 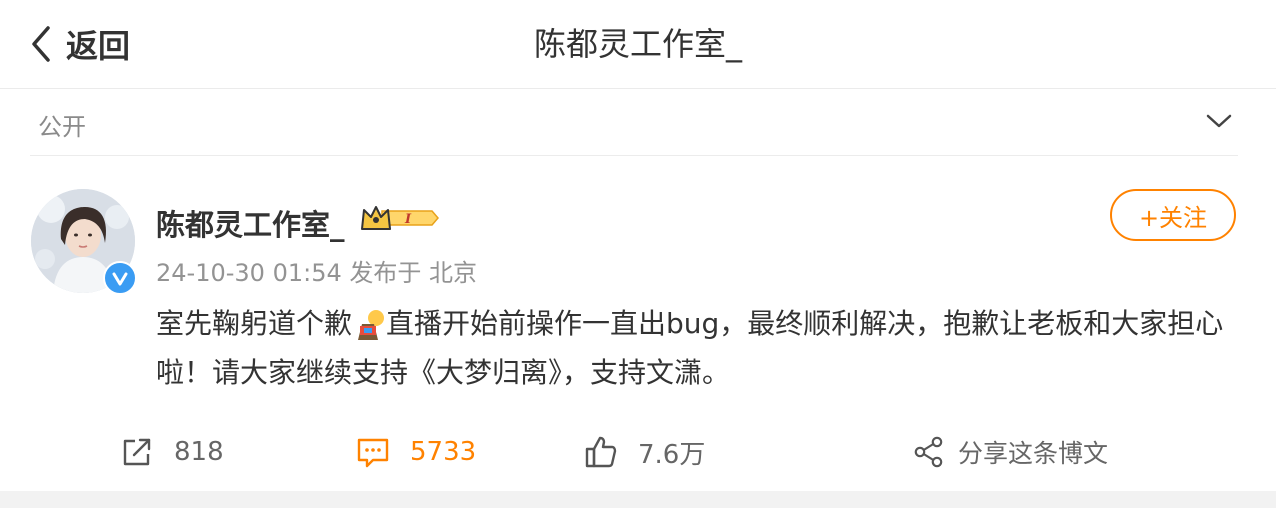 I want to click on share-label: 分享这条博文, so click(x=1033, y=453).